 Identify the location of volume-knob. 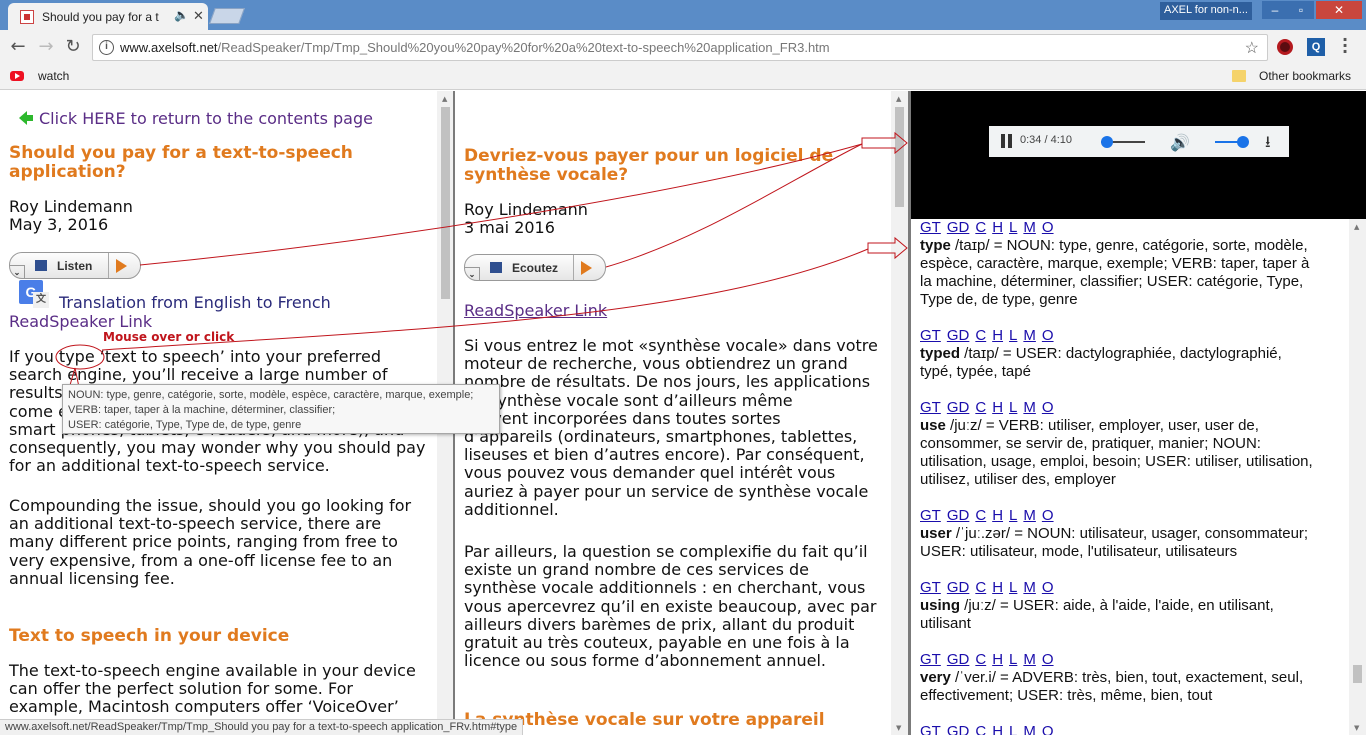
(1242, 142).